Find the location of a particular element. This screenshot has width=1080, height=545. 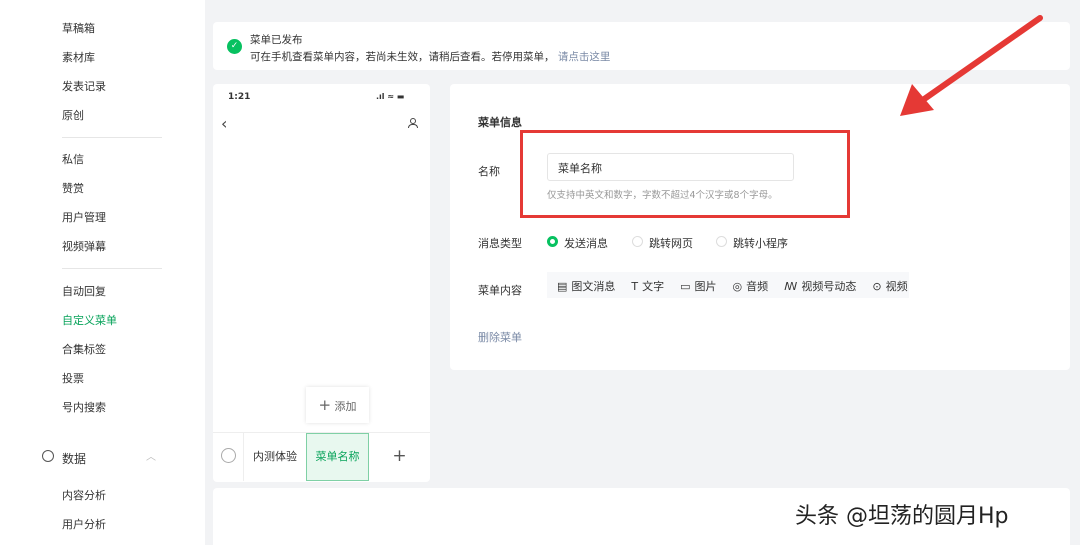

sidebar-item-vote: 投票 is located at coordinates (73, 378).